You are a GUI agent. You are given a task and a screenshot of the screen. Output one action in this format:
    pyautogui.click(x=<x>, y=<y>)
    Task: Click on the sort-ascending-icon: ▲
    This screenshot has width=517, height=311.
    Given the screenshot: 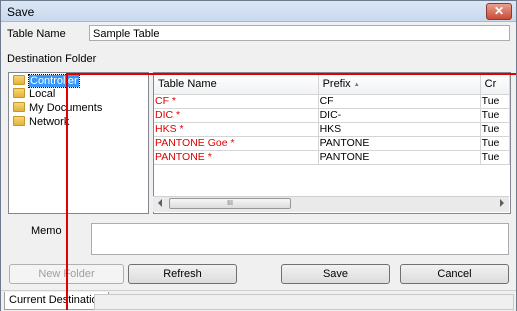 What is the action you would take?
    pyautogui.click(x=356, y=84)
    